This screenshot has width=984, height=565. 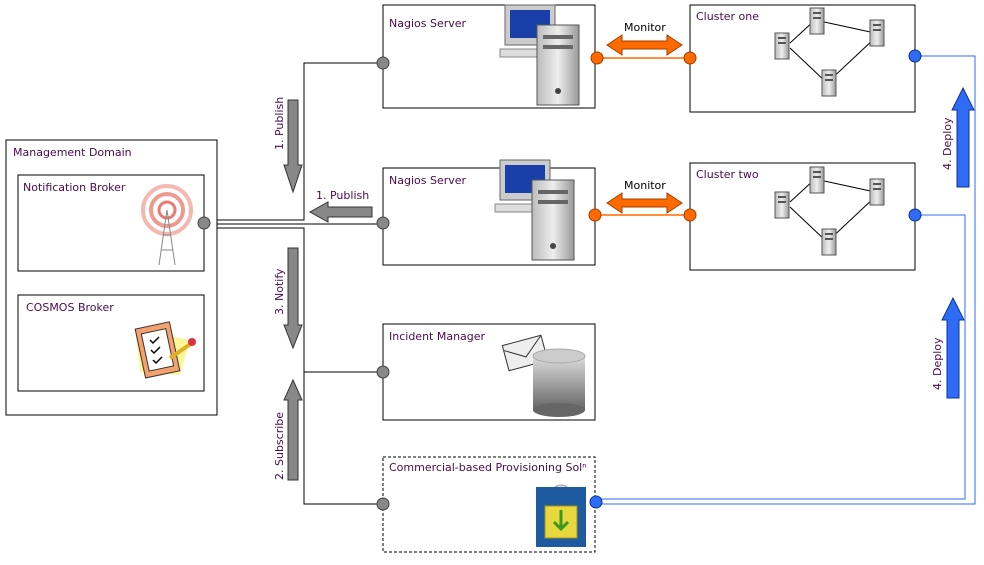 What do you see at coordinates (948, 347) in the screenshot?
I see `deploy-arrow-2: 4. Deploy` at bounding box center [948, 347].